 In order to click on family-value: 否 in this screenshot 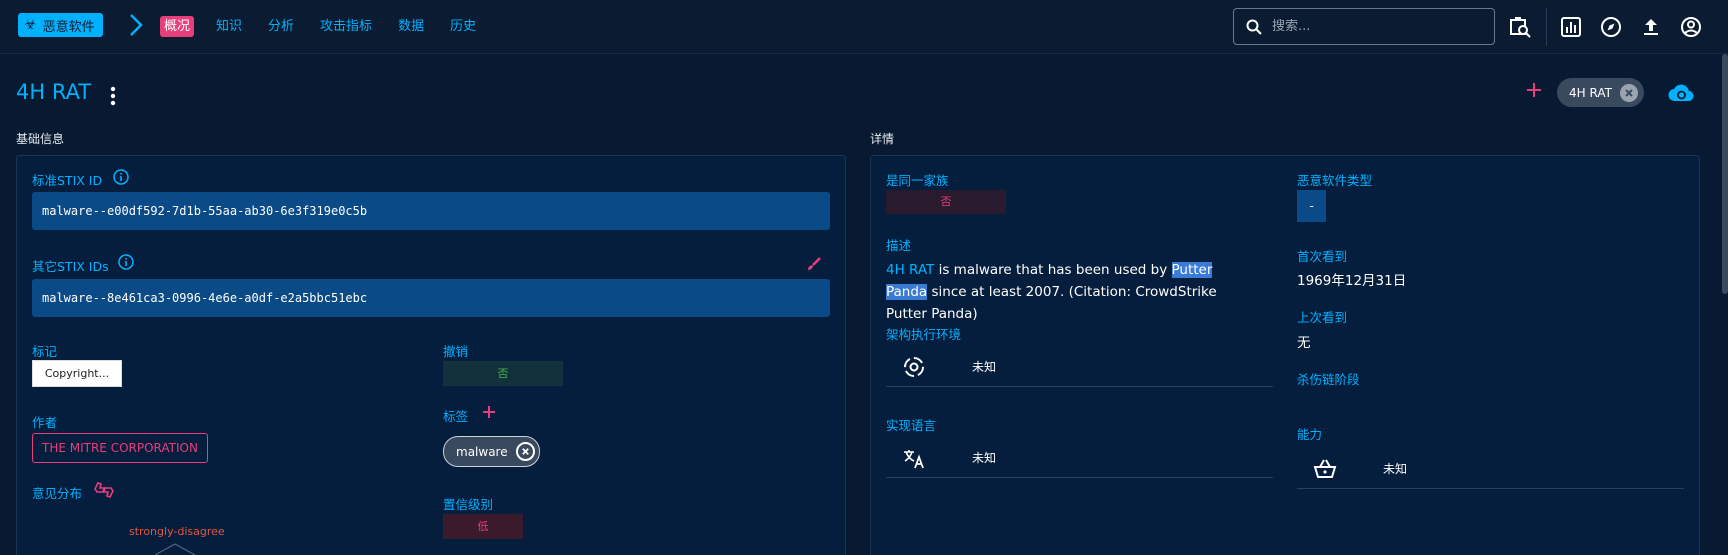, I will do `click(946, 202)`.